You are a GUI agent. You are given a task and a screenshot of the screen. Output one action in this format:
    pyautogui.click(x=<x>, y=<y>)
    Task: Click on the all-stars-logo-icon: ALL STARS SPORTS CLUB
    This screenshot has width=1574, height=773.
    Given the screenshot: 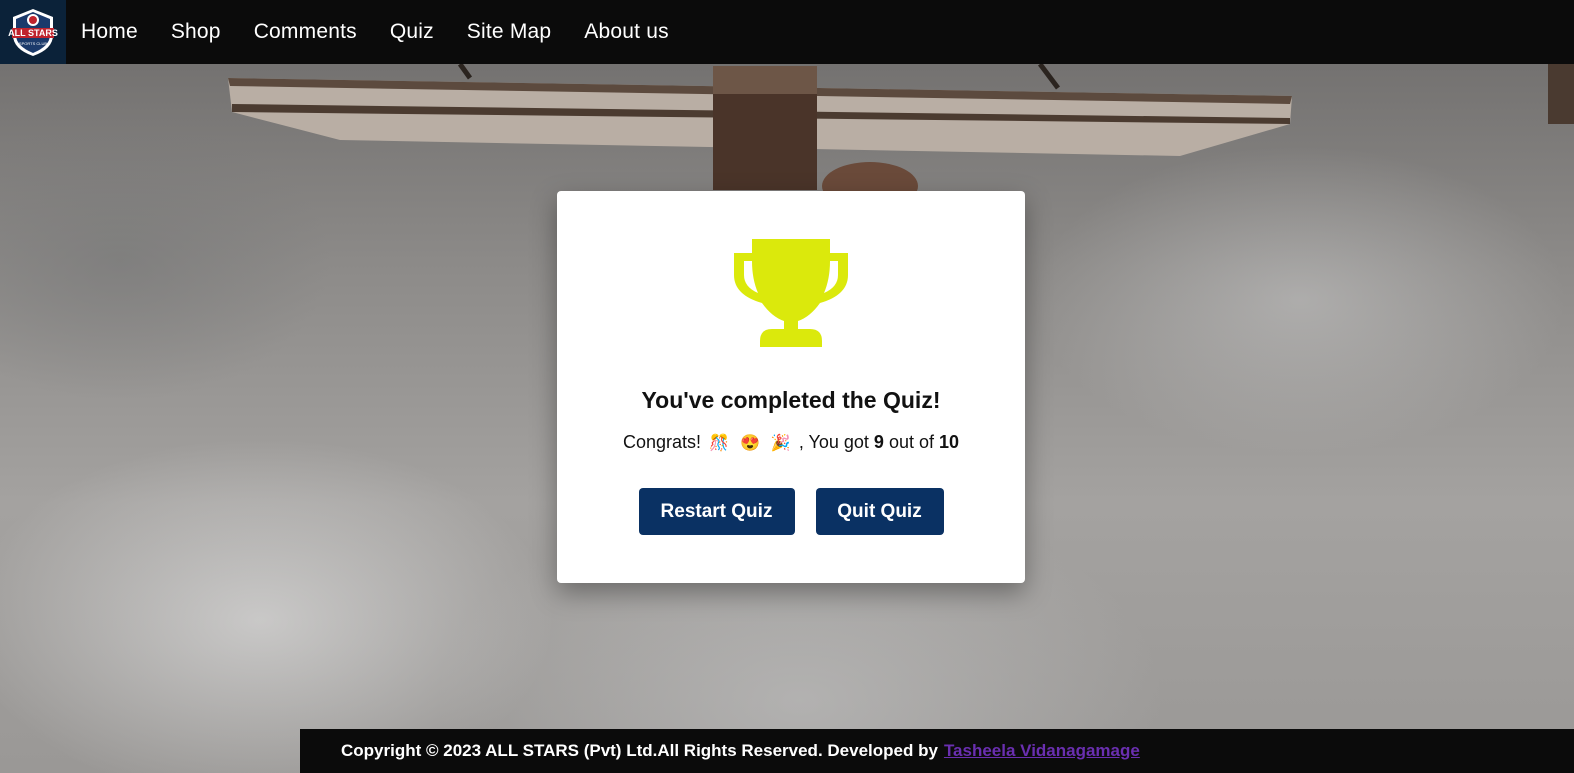 What is the action you would take?
    pyautogui.click(x=33, y=32)
    